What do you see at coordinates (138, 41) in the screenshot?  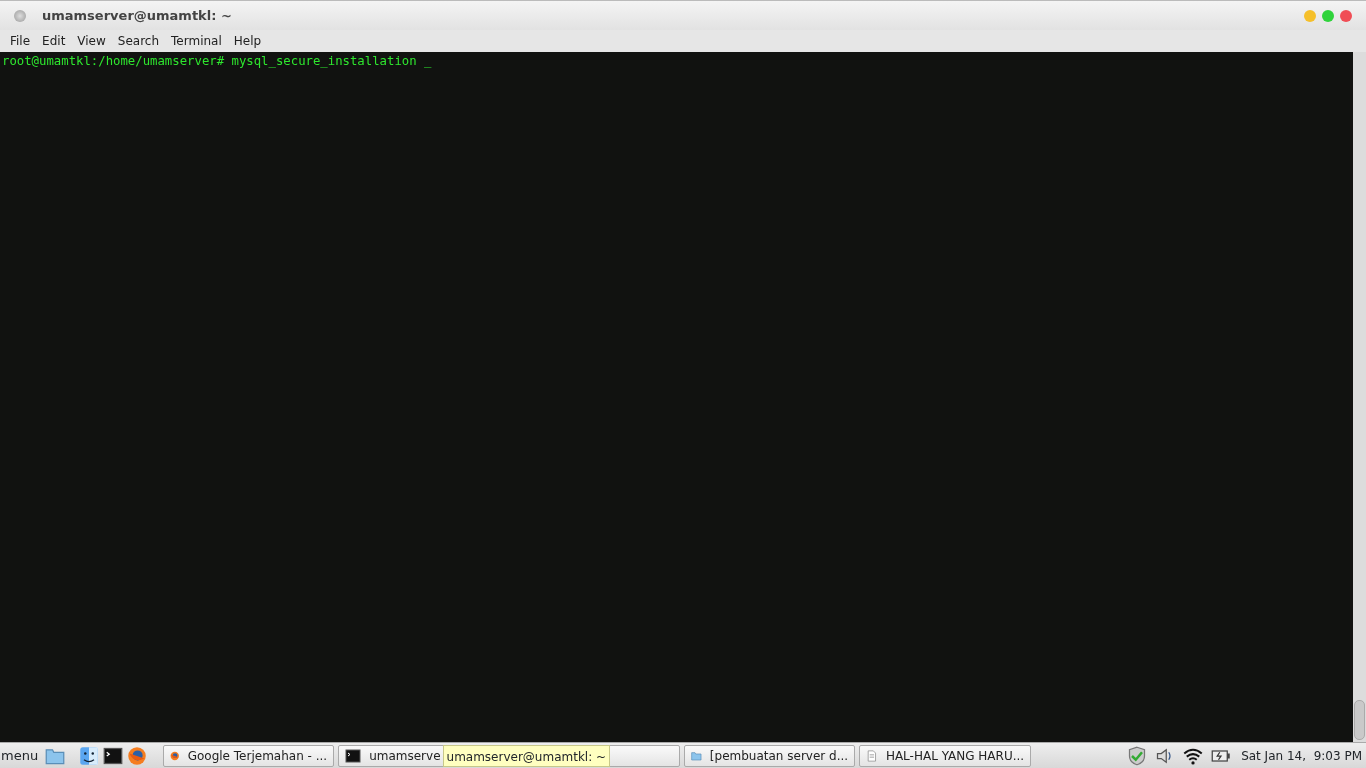 I see `menu-item: Search` at bounding box center [138, 41].